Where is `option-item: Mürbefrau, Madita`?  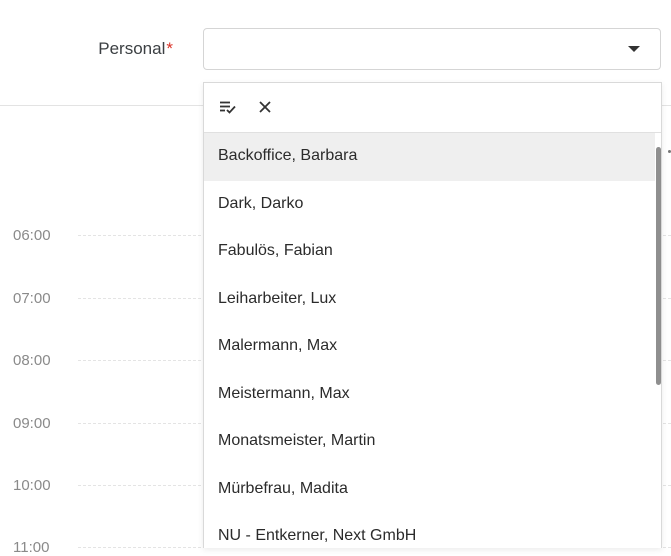
option-item: Mürbefrau, Madita is located at coordinates (429, 490).